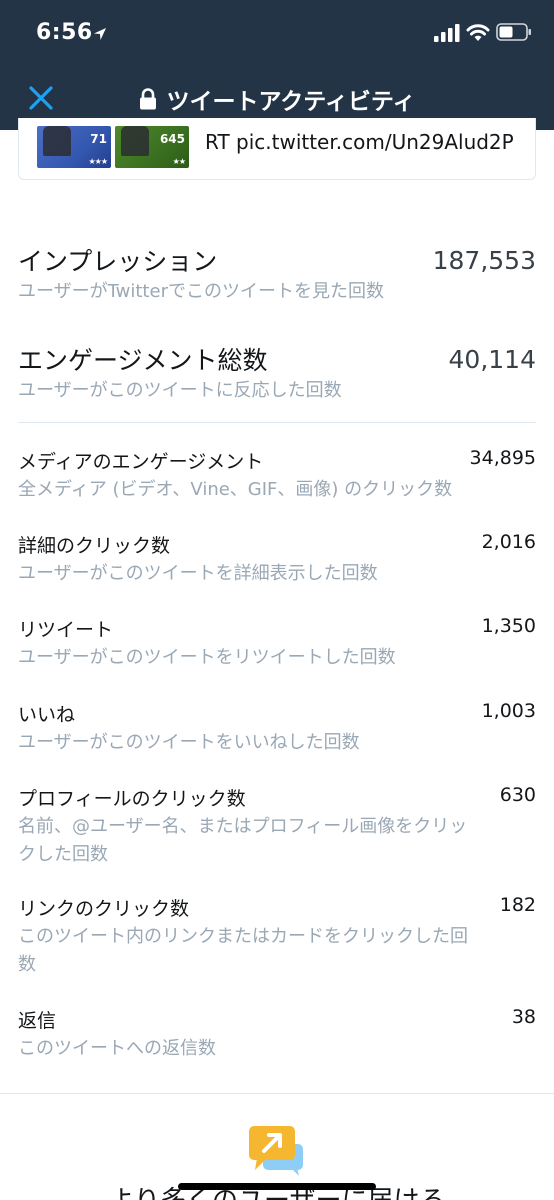 The width and height of the screenshot is (554, 1200). I want to click on metric-description: ユーザーがTwitterでこのツイートを見た回数, so click(201, 291).